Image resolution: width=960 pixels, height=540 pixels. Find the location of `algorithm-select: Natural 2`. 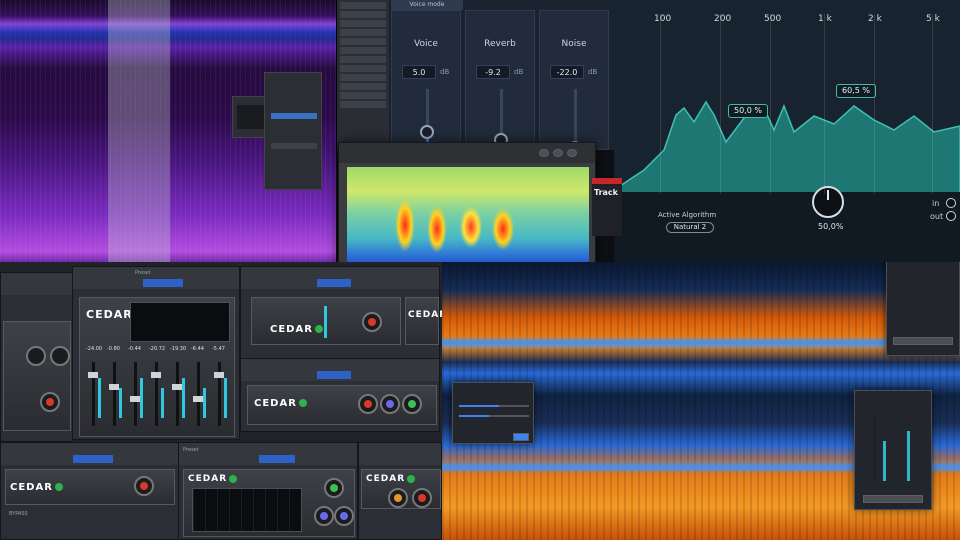

algorithm-select: Natural 2 is located at coordinates (690, 227).